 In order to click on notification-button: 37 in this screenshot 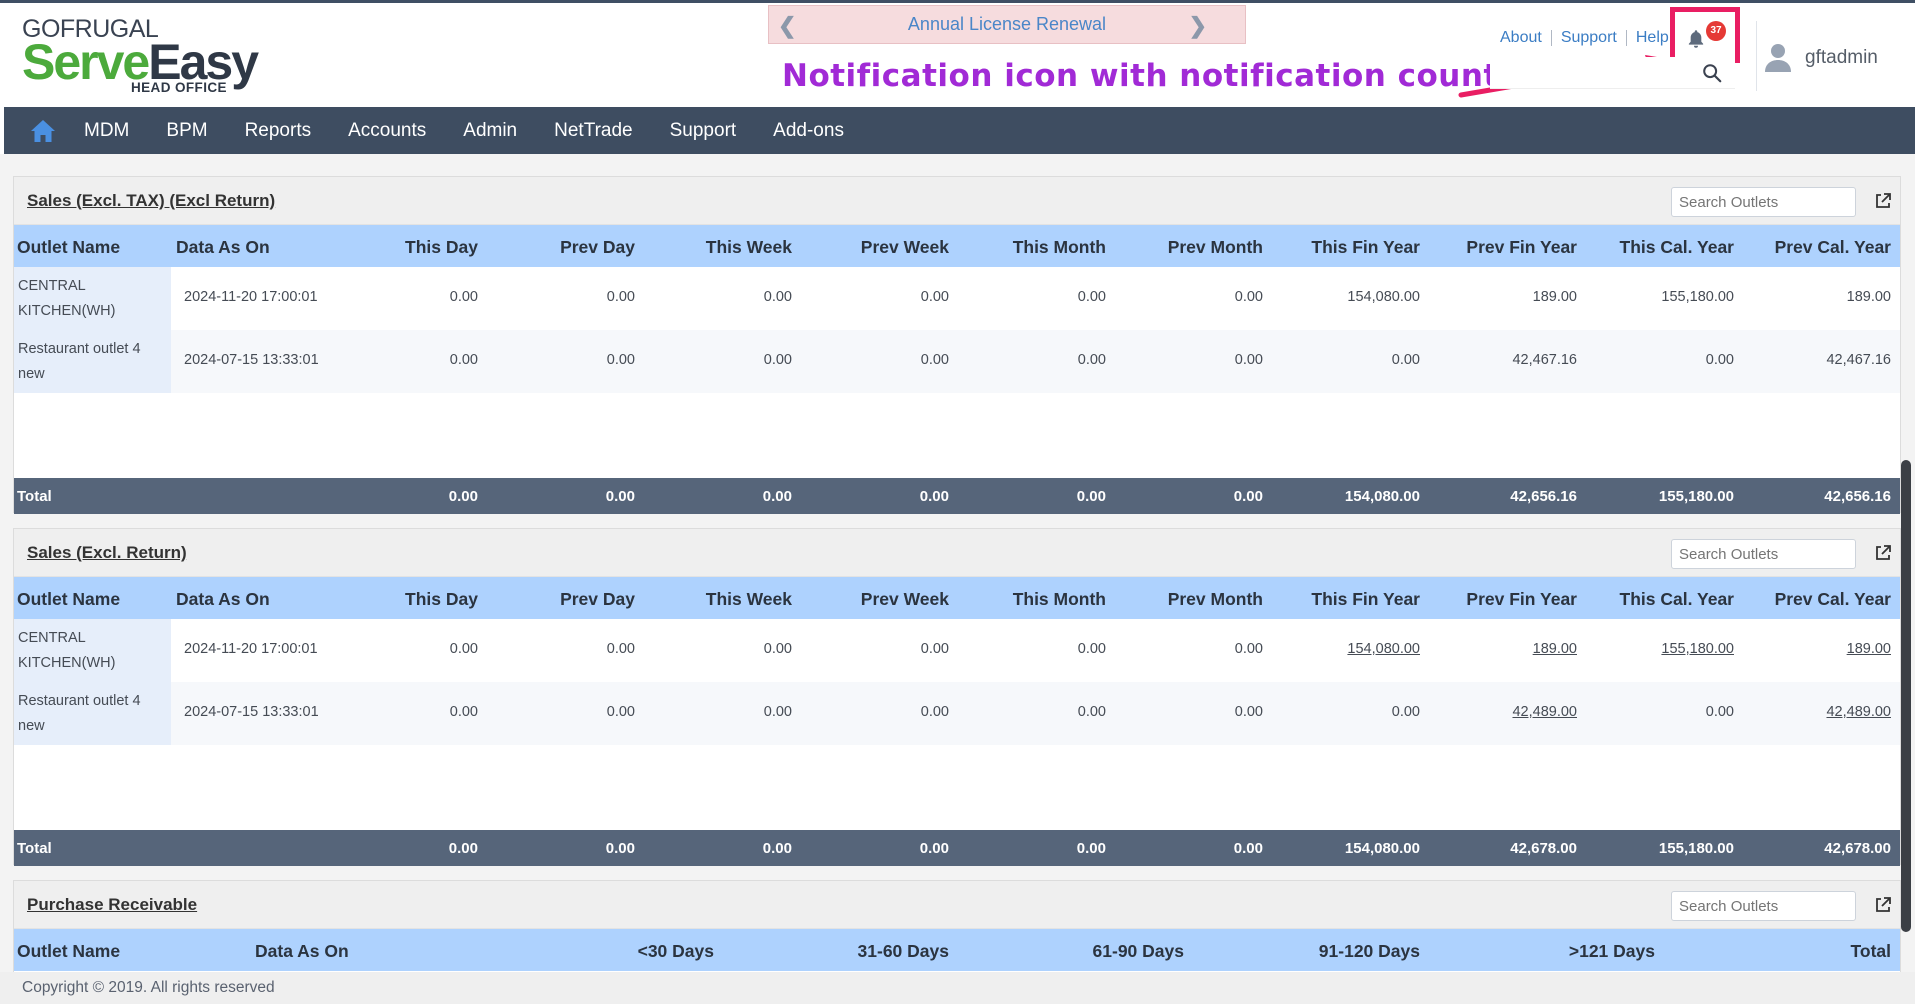, I will do `click(1705, 35)`.